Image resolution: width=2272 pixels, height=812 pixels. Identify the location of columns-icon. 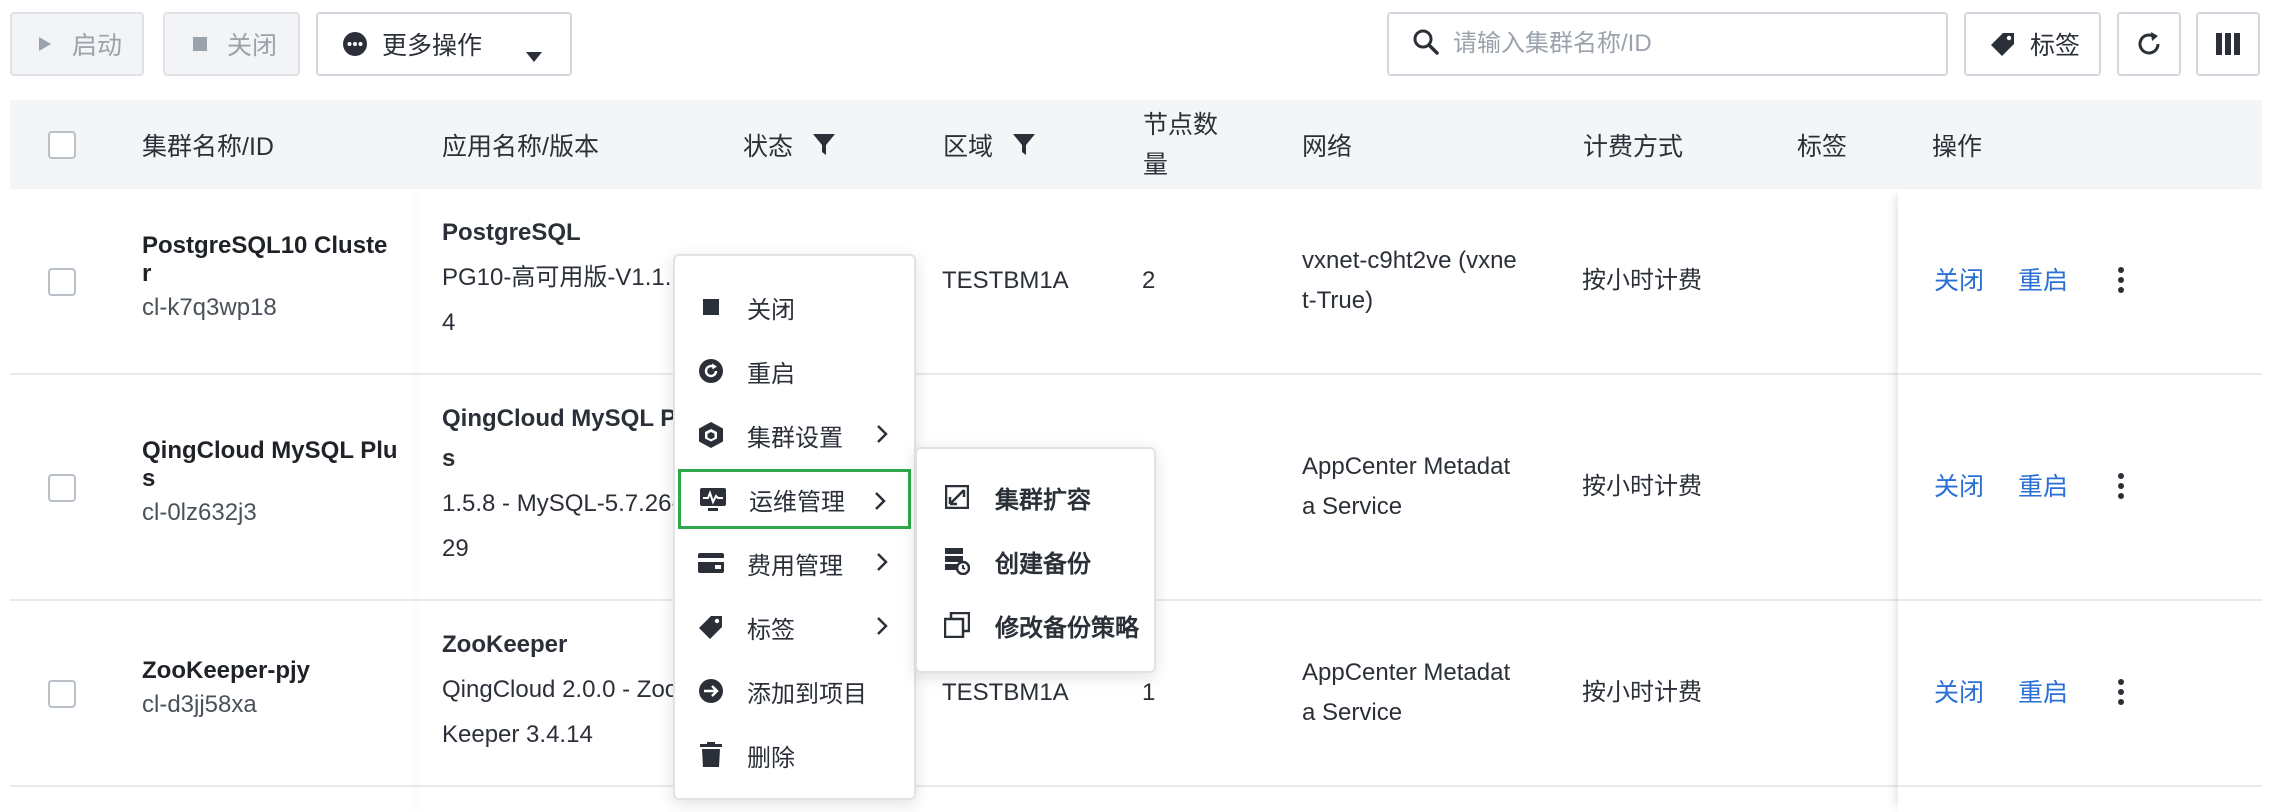
(2228, 44).